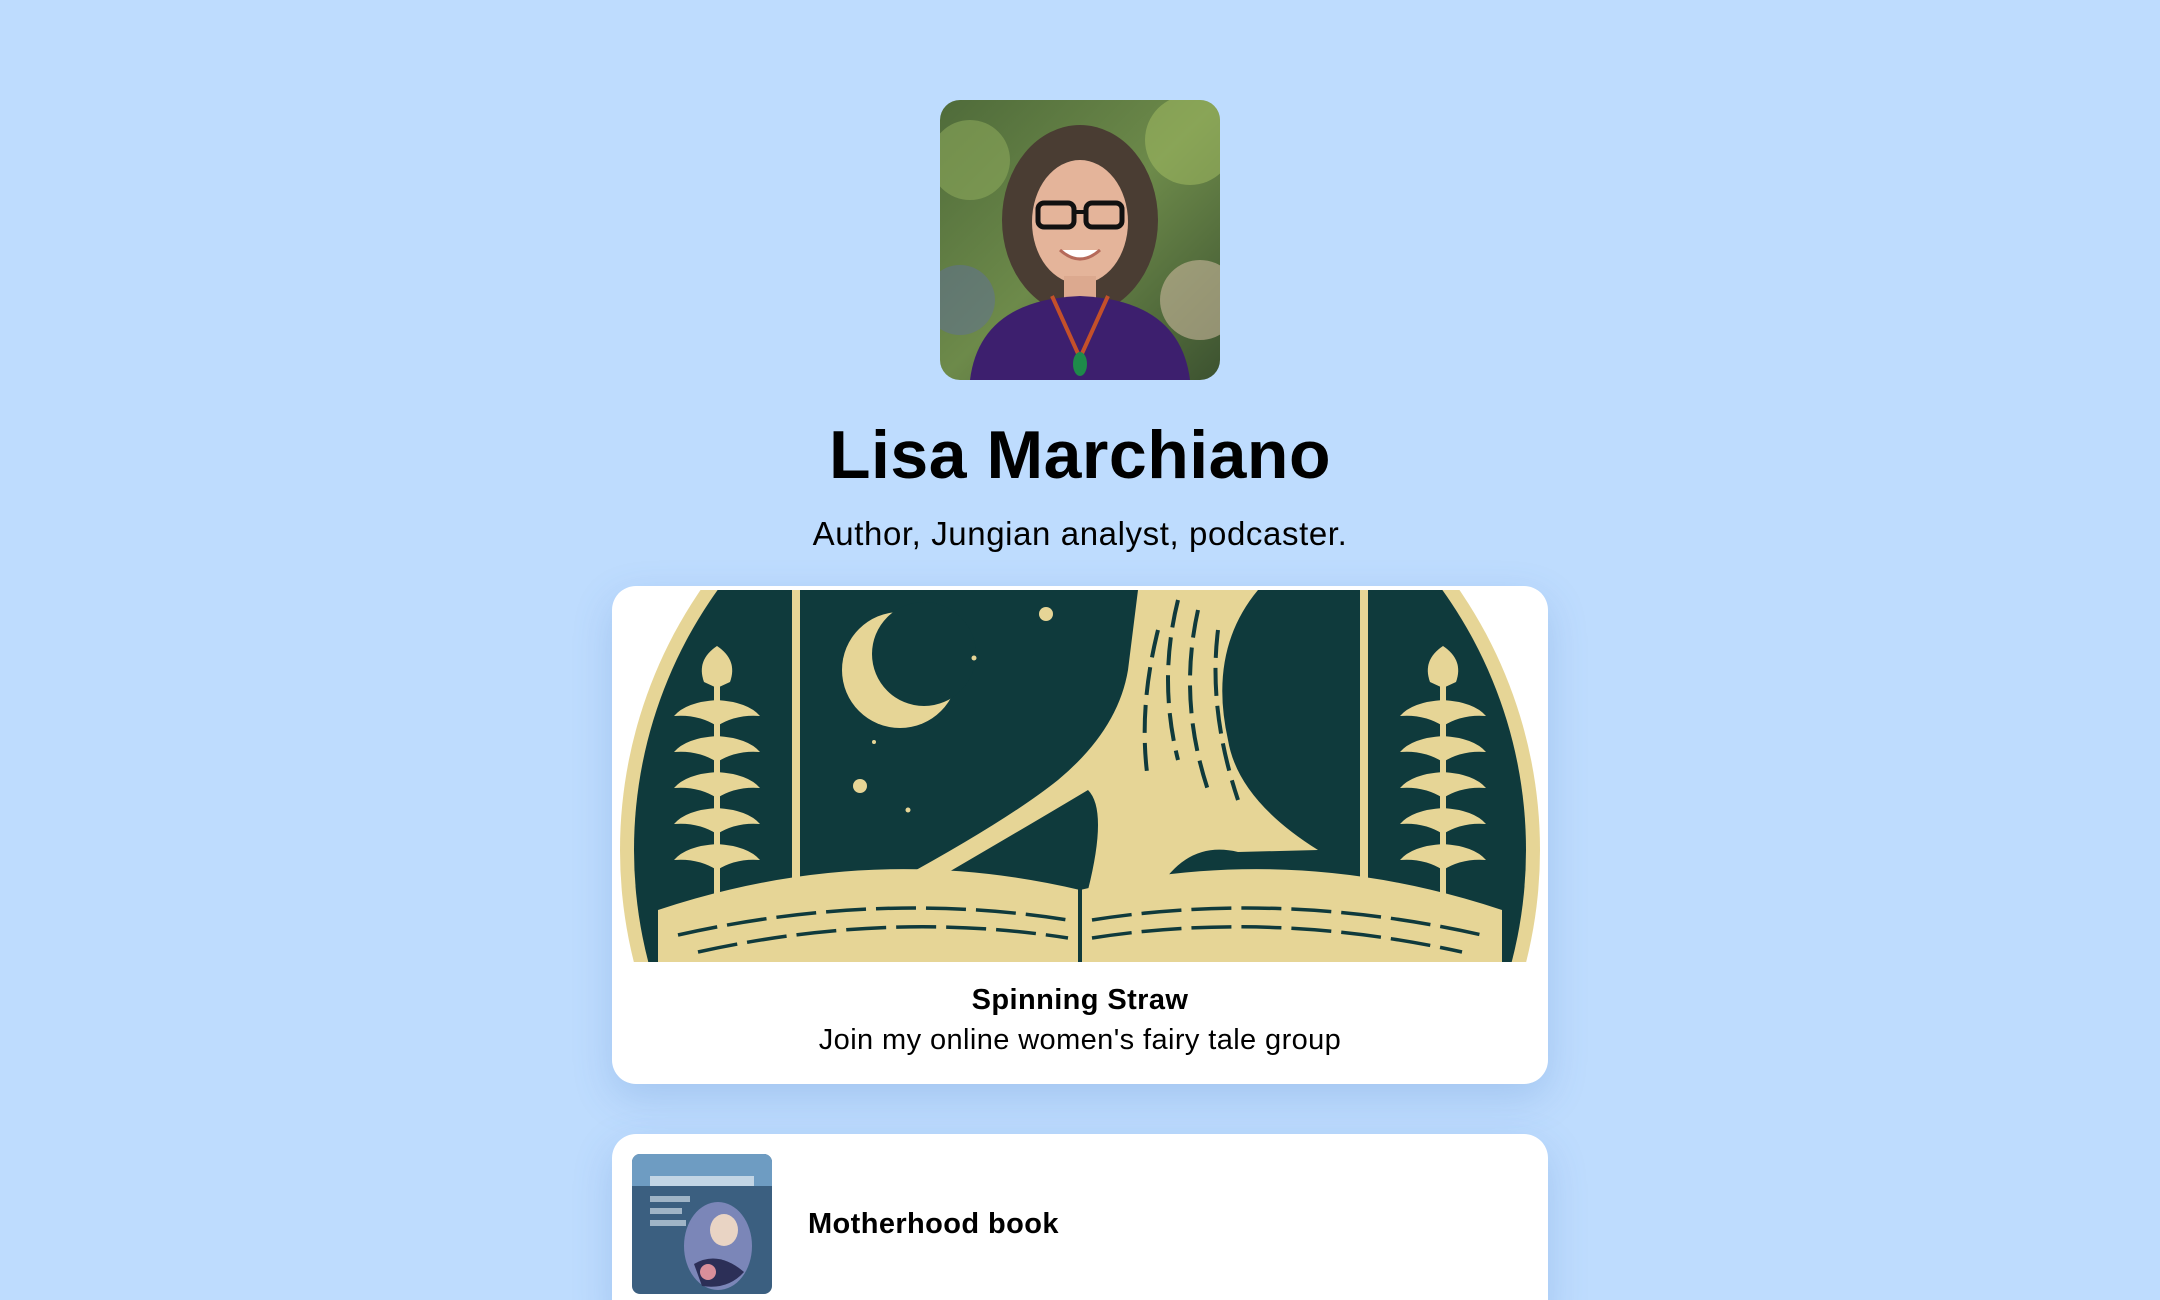  I want to click on tree-on-open-book-icon, so click(1080, 776).